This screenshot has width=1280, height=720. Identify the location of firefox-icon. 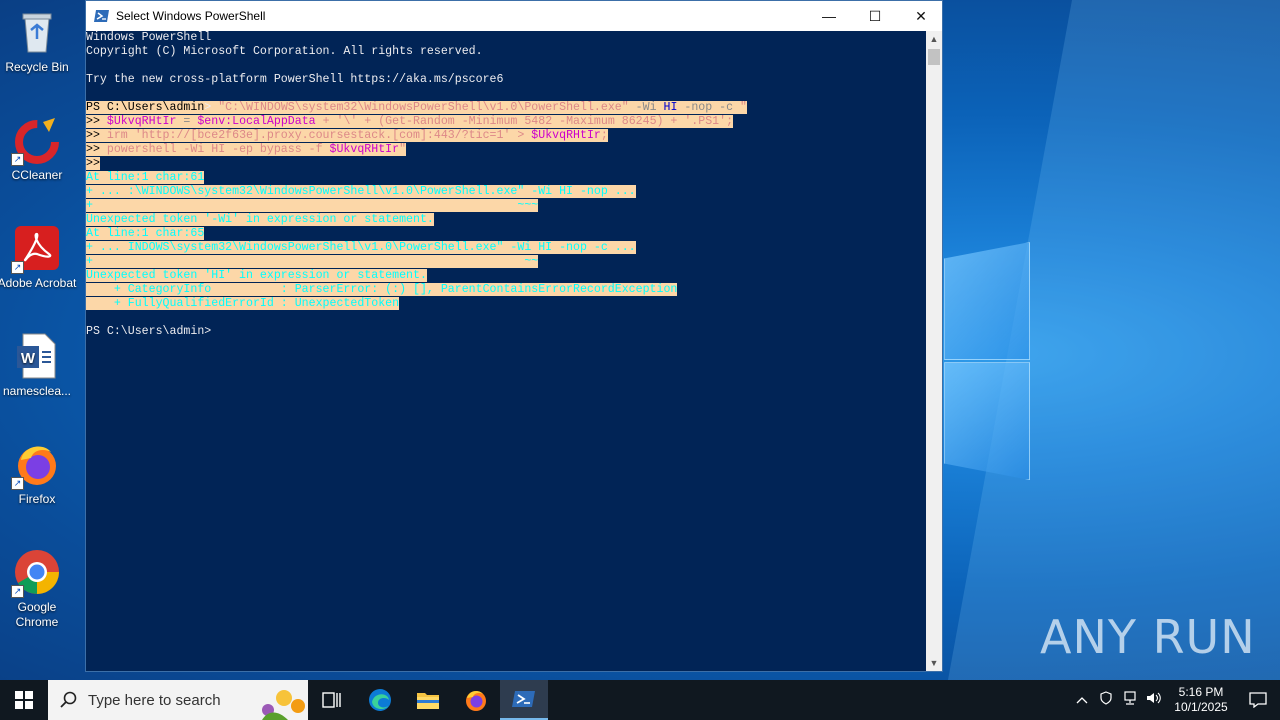
(476, 700).